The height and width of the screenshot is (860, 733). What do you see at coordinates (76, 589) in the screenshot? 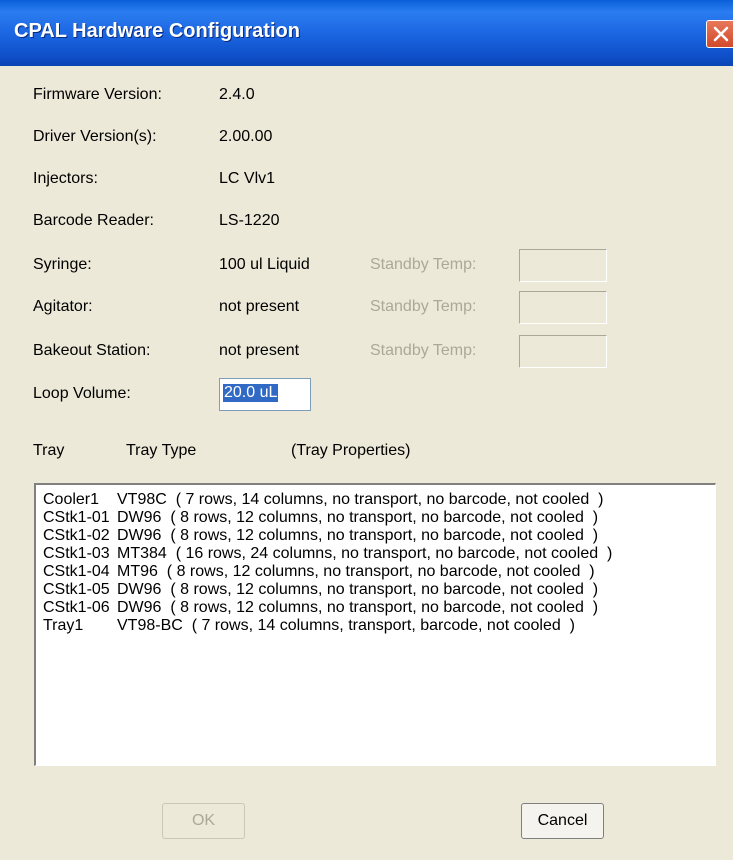
I see `tray-name: CStk1-05` at bounding box center [76, 589].